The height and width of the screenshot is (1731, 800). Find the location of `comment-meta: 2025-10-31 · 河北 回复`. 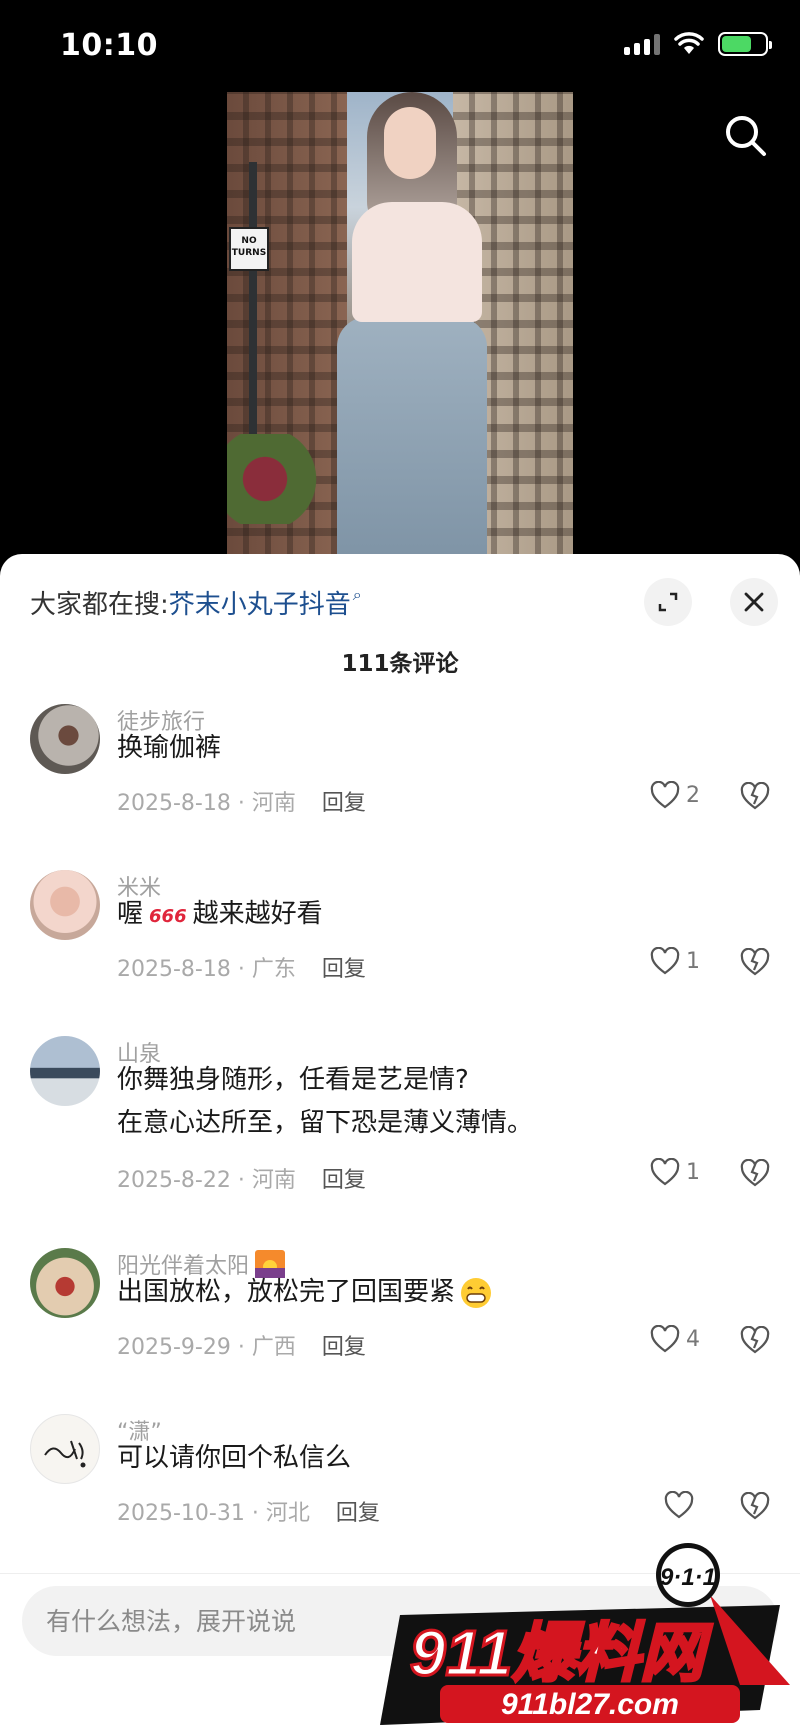

comment-meta: 2025-10-31 · 河北 回复 is located at coordinates (248, 1511).